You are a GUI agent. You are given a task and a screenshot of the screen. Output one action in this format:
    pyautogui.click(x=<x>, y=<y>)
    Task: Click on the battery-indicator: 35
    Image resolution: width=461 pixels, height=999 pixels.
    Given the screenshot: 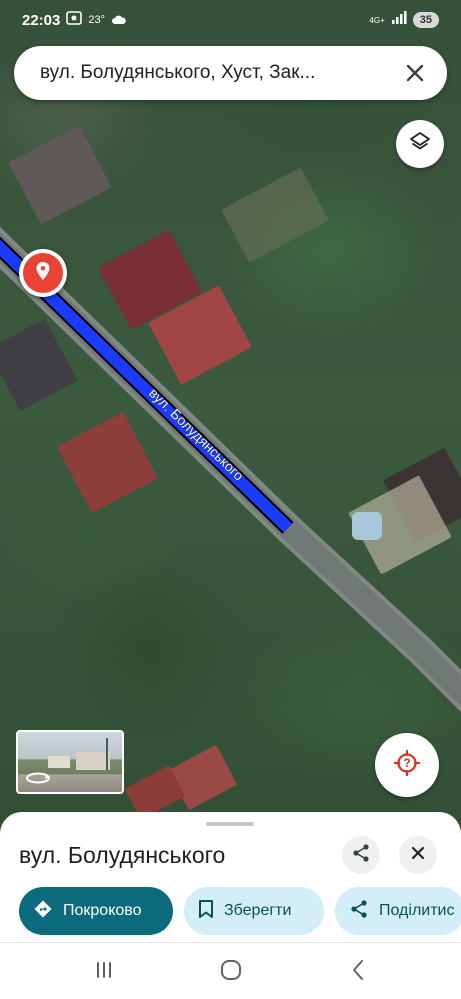 What is the action you would take?
    pyautogui.click(x=425, y=20)
    